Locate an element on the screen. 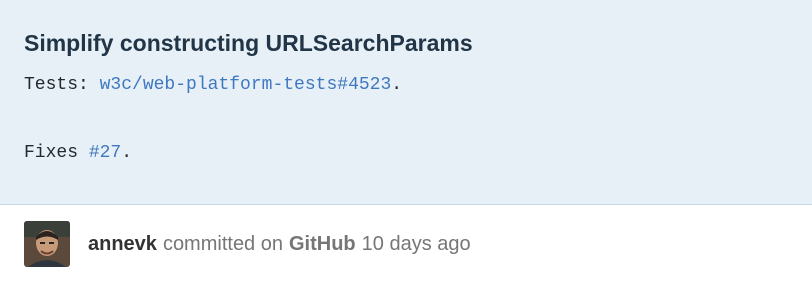  author-avatar is located at coordinates (47, 244).